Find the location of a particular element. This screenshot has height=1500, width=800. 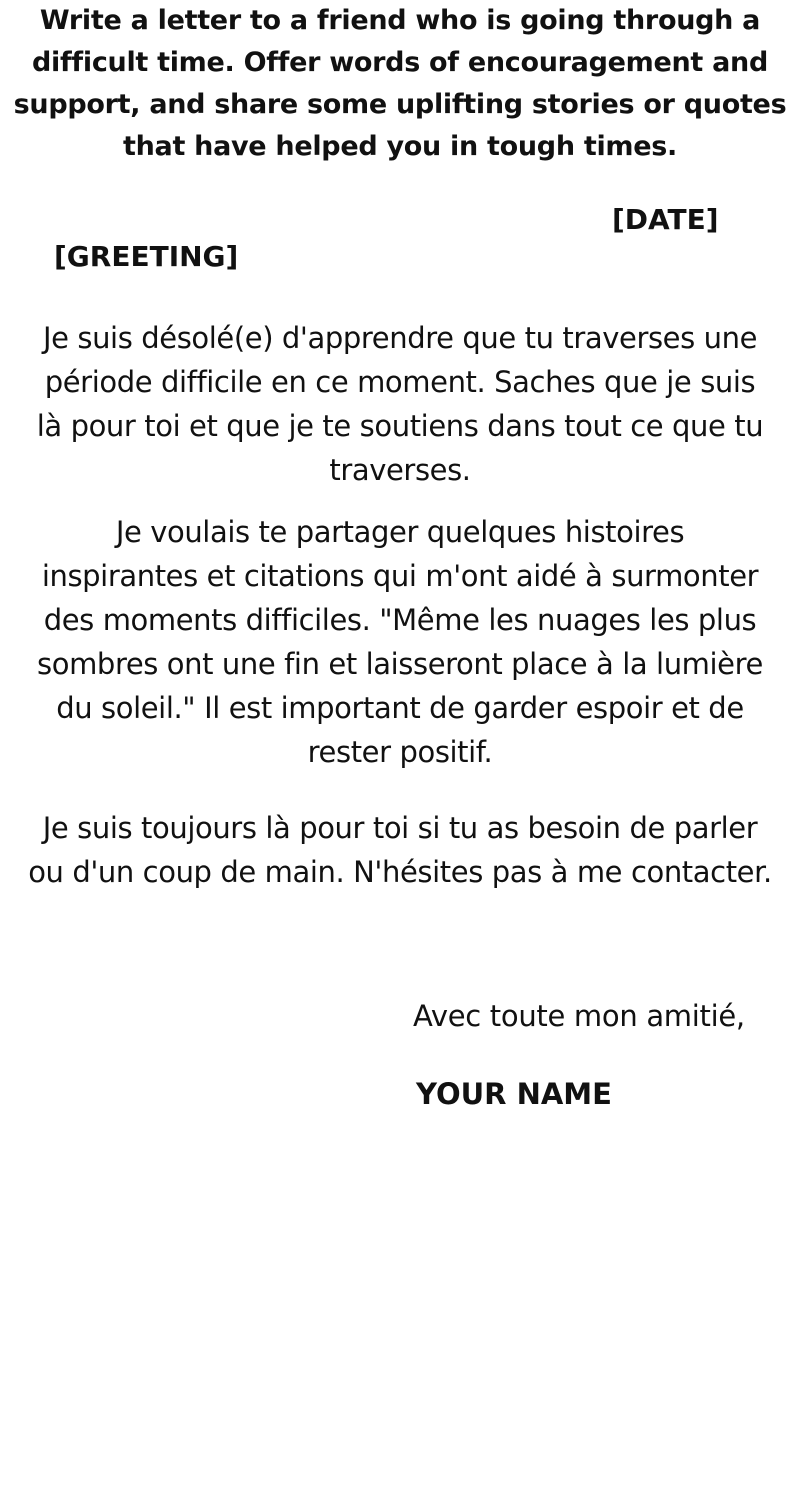

signature-name: YOUR NAME is located at coordinates (514, 1094).